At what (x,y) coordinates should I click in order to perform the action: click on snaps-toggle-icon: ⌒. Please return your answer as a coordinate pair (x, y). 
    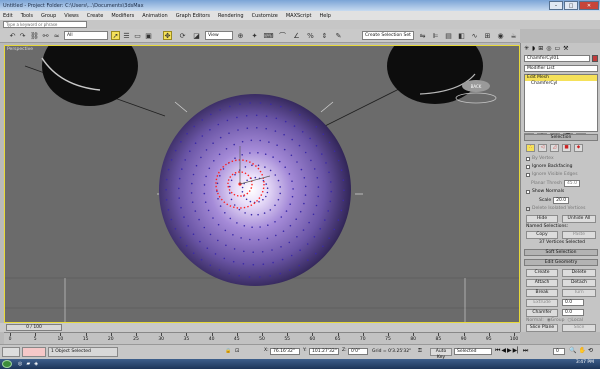
    Looking at the image, I should click on (282, 35).